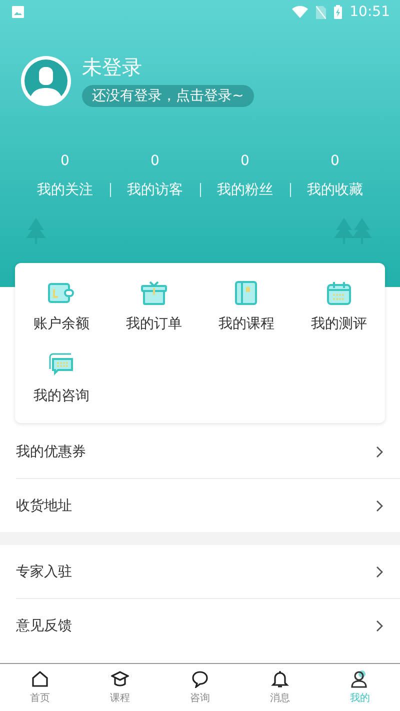 This screenshot has height=711, width=400. Describe the element at coordinates (246, 324) in the screenshot. I see `shortcut-label: 我的课程` at that location.